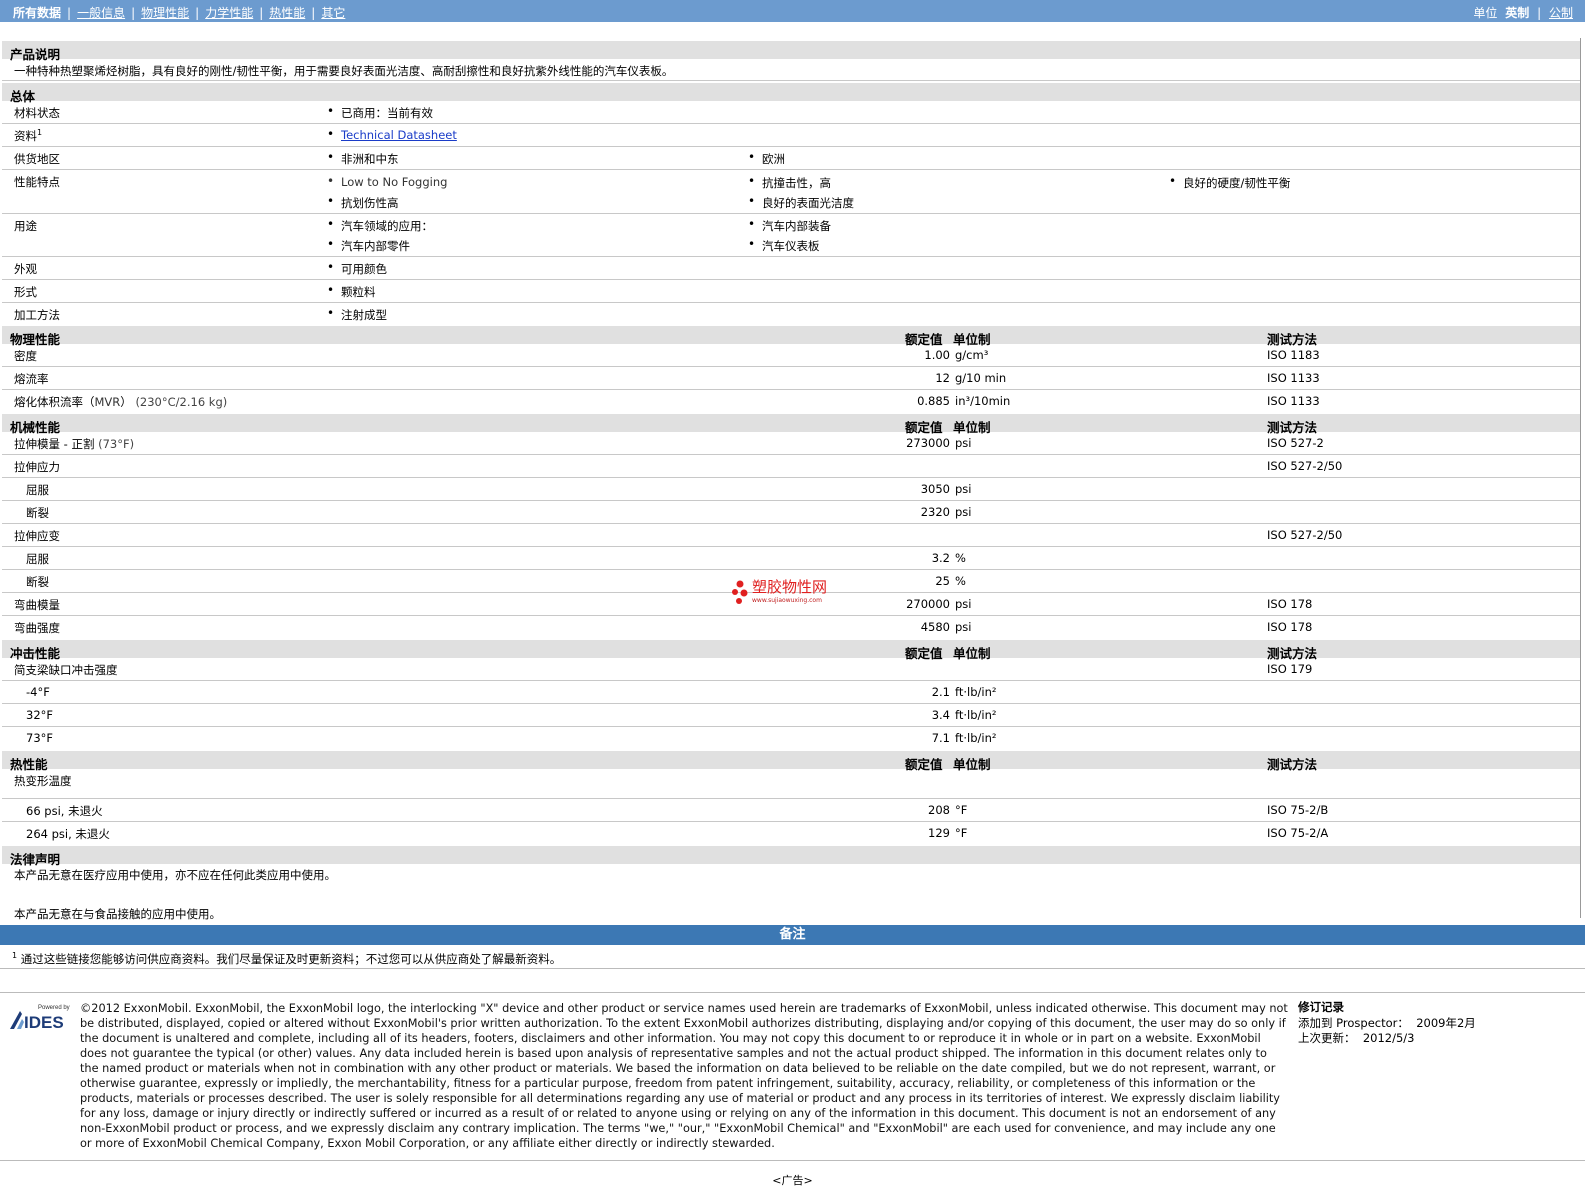 This screenshot has height=1186, width=1585. What do you see at coordinates (792, 935) in the screenshot?
I see `notes-header: 备注` at bounding box center [792, 935].